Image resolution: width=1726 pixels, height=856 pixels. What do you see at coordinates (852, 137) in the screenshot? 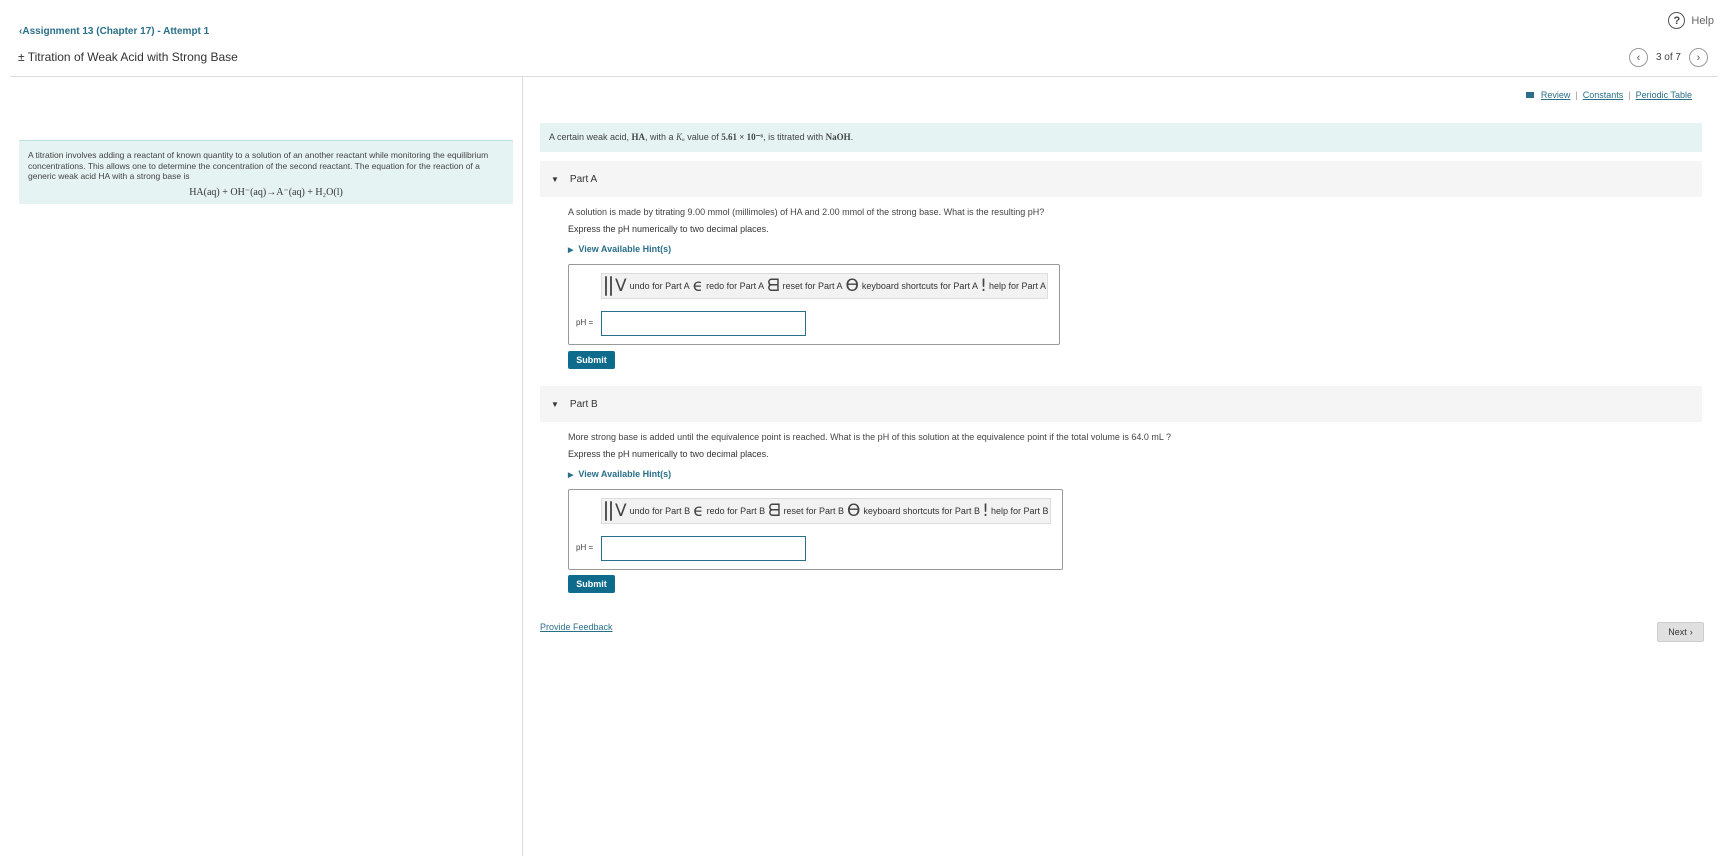
I see `problem-text: .` at bounding box center [852, 137].